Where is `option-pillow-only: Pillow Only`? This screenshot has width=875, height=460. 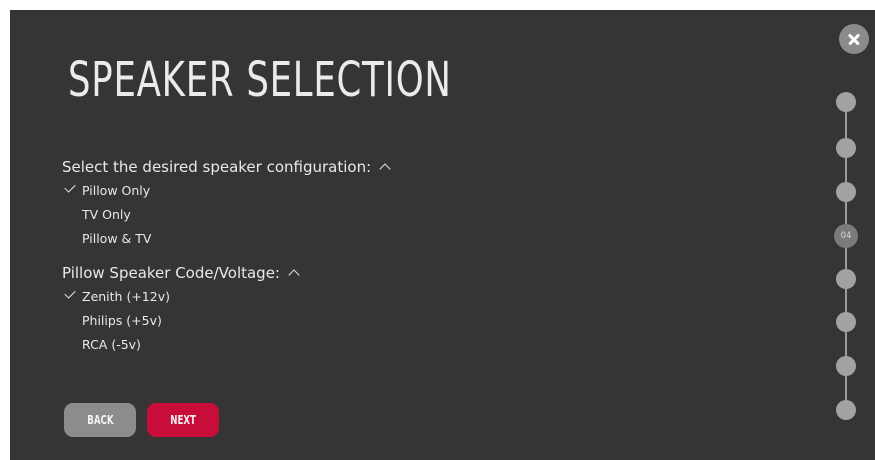
option-pillow-only: Pillow Only is located at coordinates (107, 189).